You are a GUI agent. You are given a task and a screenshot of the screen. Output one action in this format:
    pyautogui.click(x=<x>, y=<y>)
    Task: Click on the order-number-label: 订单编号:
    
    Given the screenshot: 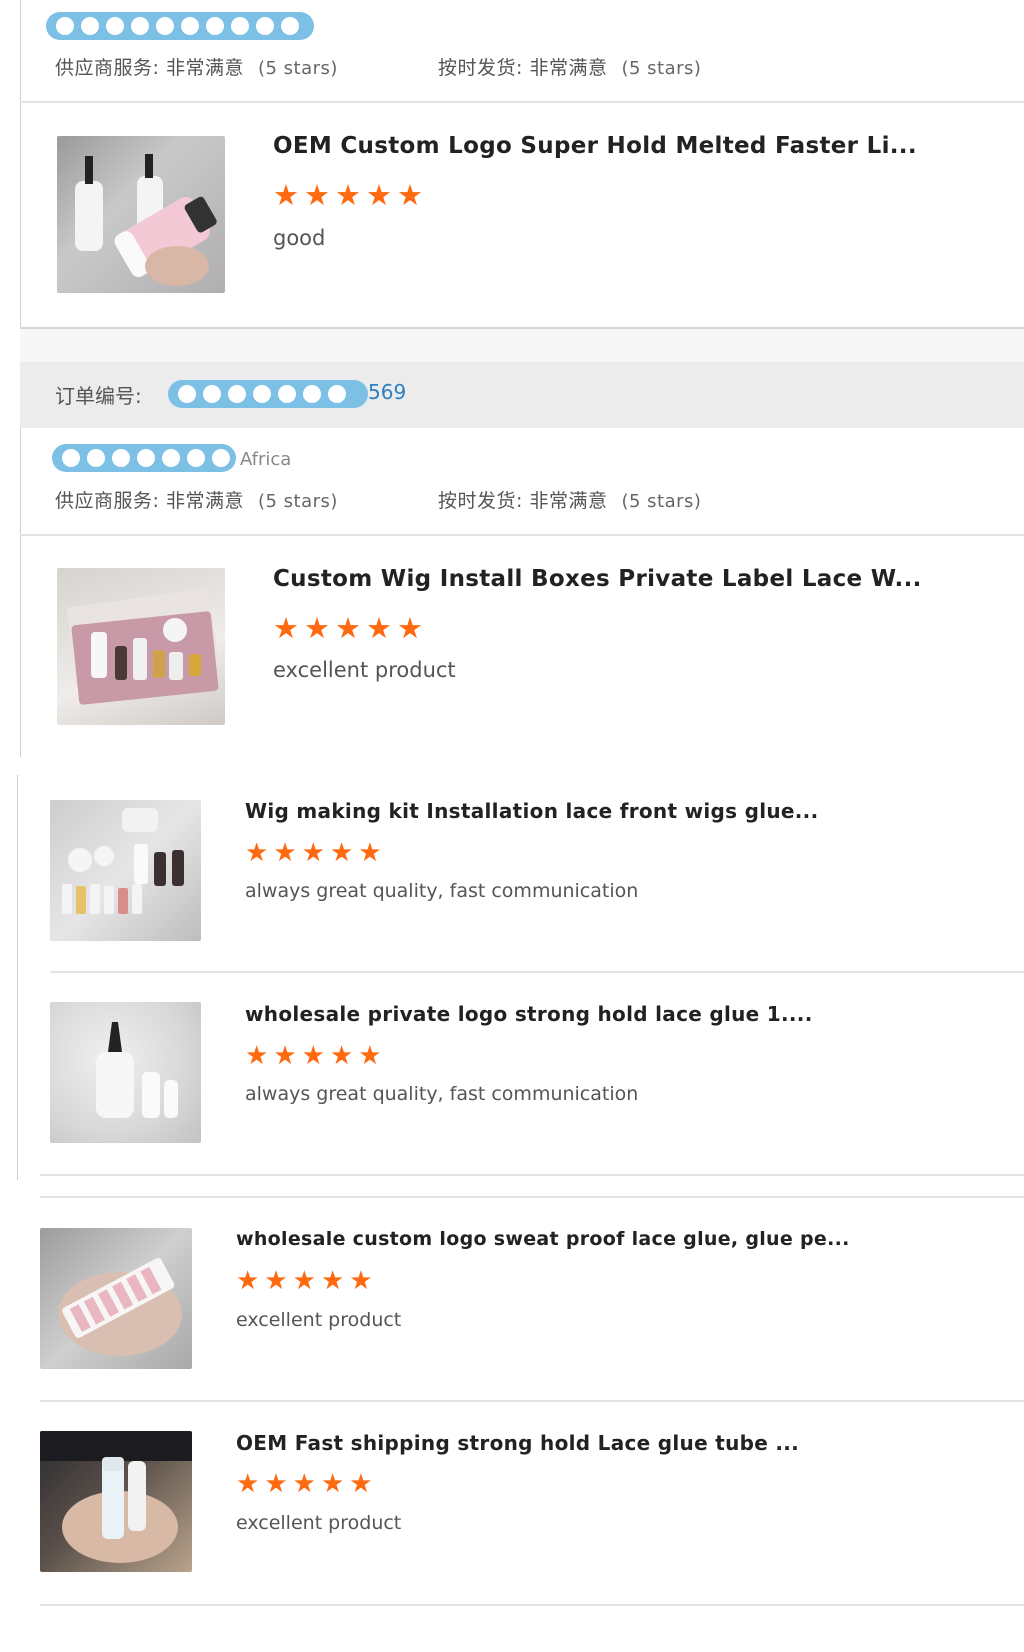 What is the action you would take?
    pyautogui.click(x=98, y=396)
    